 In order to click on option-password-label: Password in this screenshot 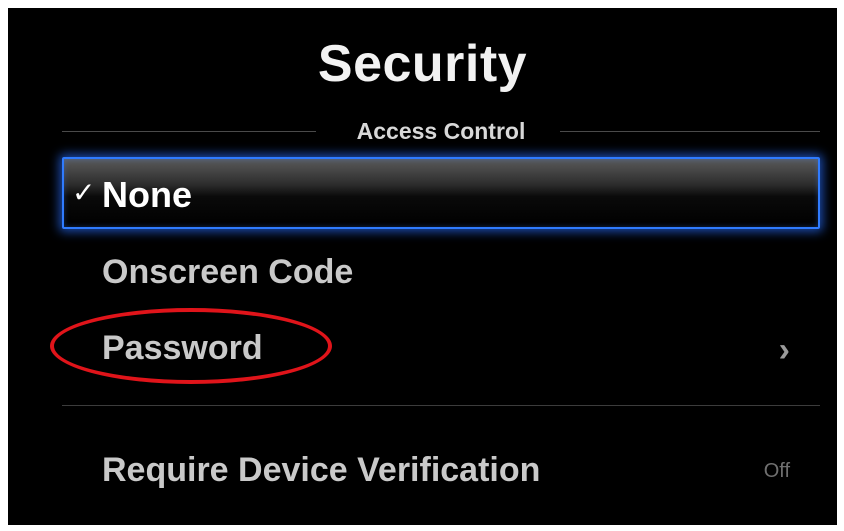, I will do `click(182, 348)`.